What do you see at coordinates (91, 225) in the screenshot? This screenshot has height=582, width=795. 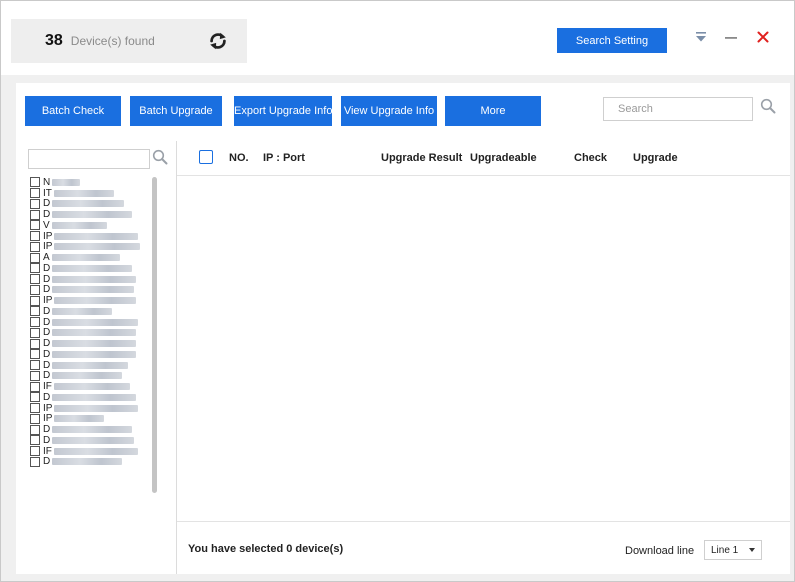 I see `device-list-item: V` at bounding box center [91, 225].